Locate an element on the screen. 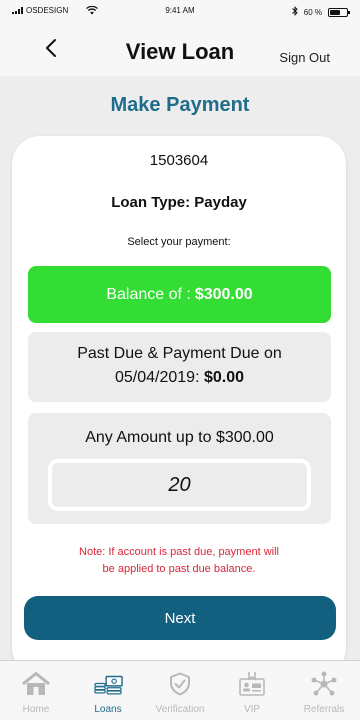 This screenshot has height=720, width=360. past-due-date-line: 05/04/2019: $0.00 is located at coordinates (179, 378).